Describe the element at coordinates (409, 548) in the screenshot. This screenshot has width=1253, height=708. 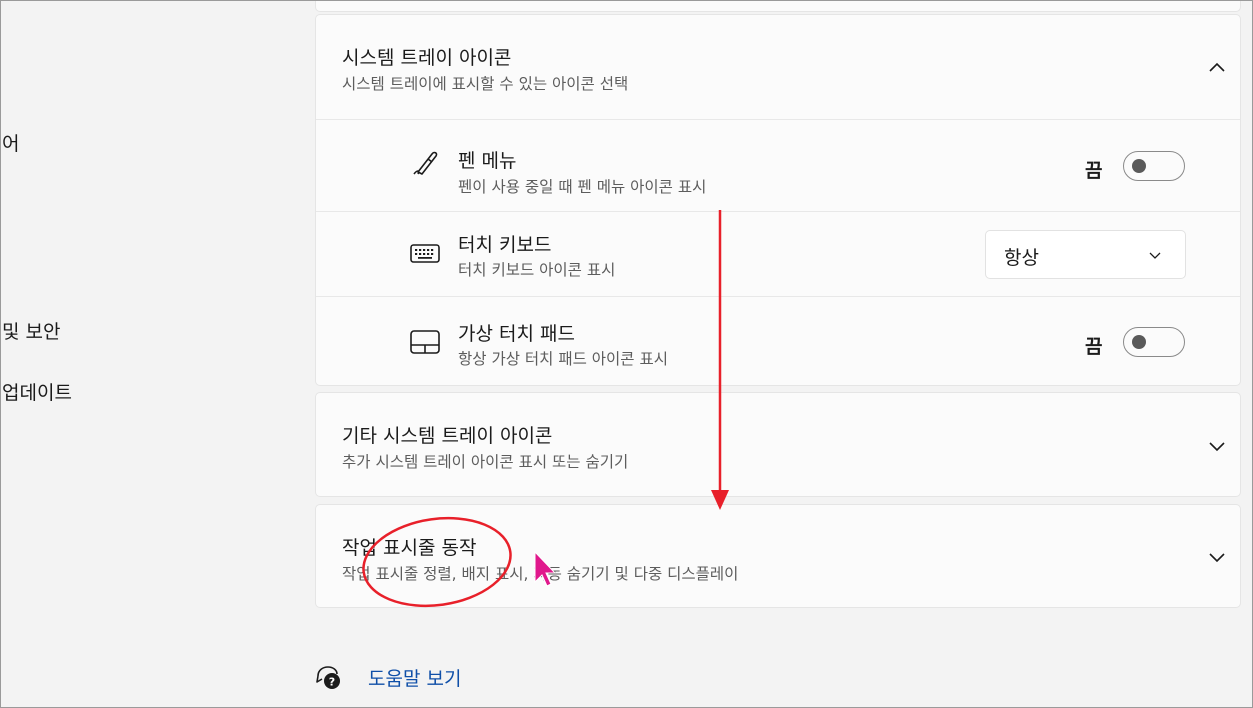
I see `section-title: 작업 표시줄 동작` at that location.